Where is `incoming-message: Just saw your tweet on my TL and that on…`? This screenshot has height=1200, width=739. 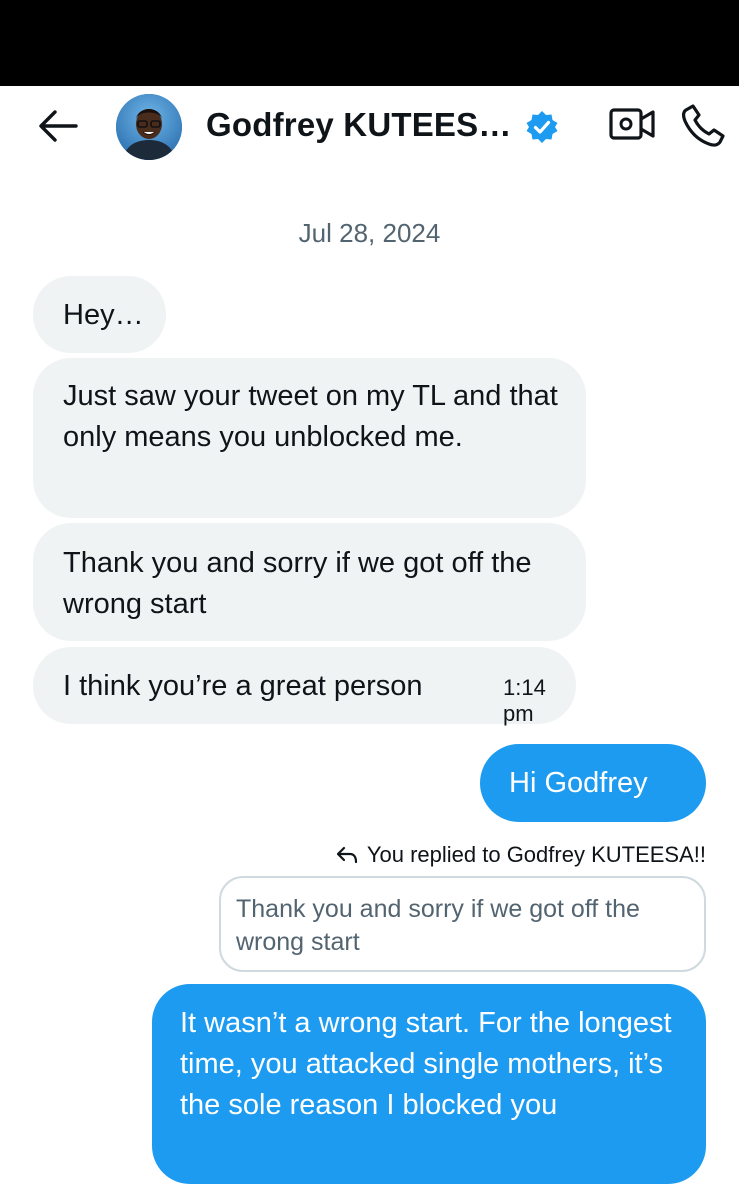 incoming-message: Just saw your tweet on my TL and that on… is located at coordinates (309, 438).